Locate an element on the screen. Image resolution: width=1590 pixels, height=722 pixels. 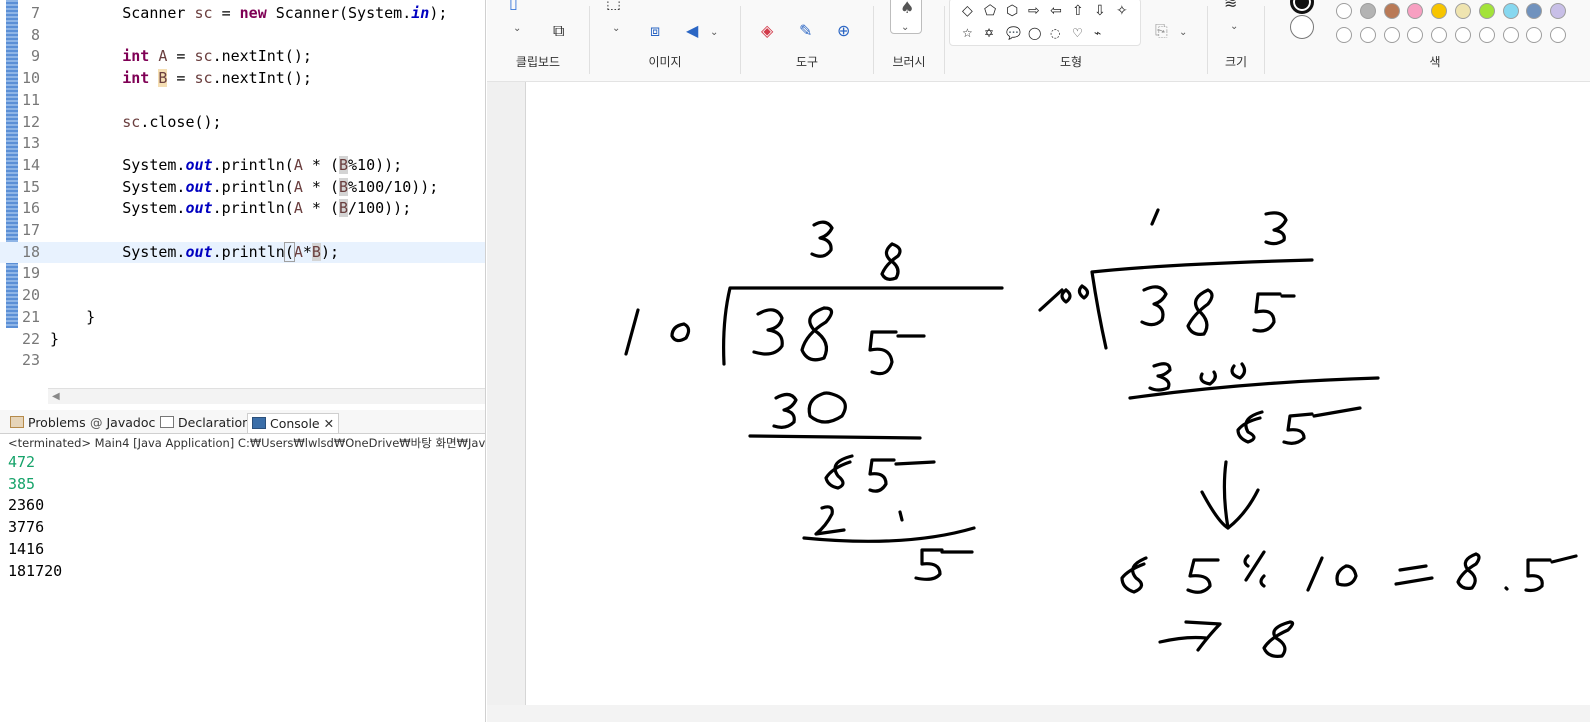
code-line: 9 int A = sc.nextInt(); is located at coordinates (242, 57).